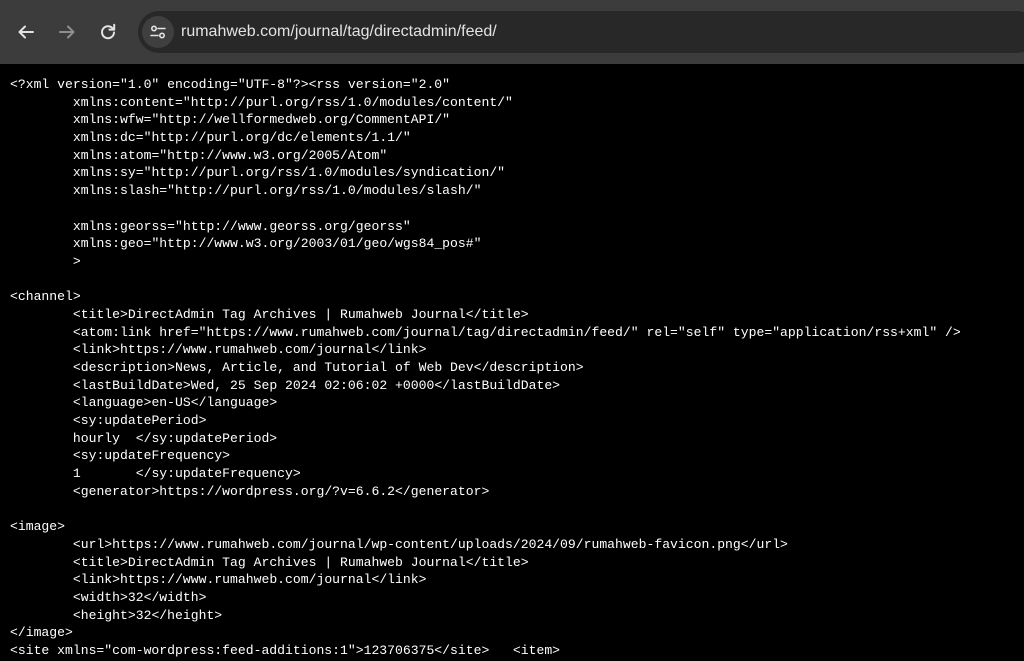  Describe the element at coordinates (45, 297) in the screenshot. I see `source-line: <channel>` at that location.